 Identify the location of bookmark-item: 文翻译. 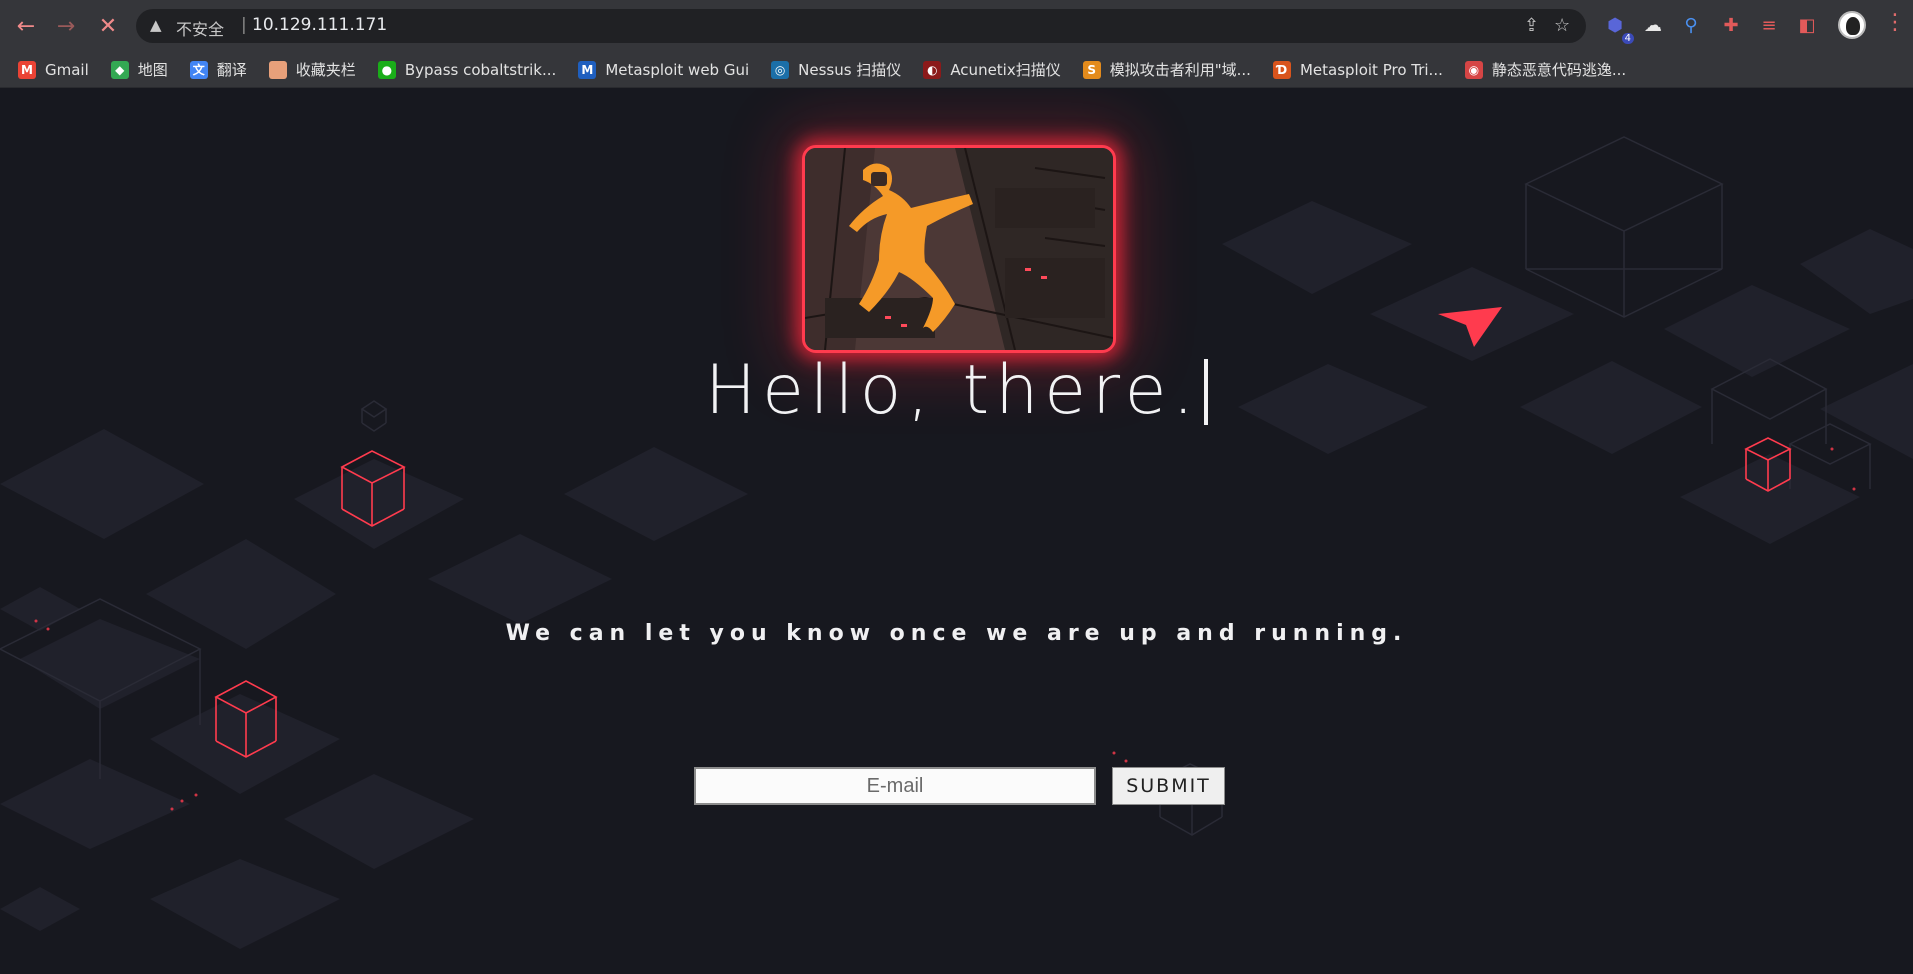
(218, 69).